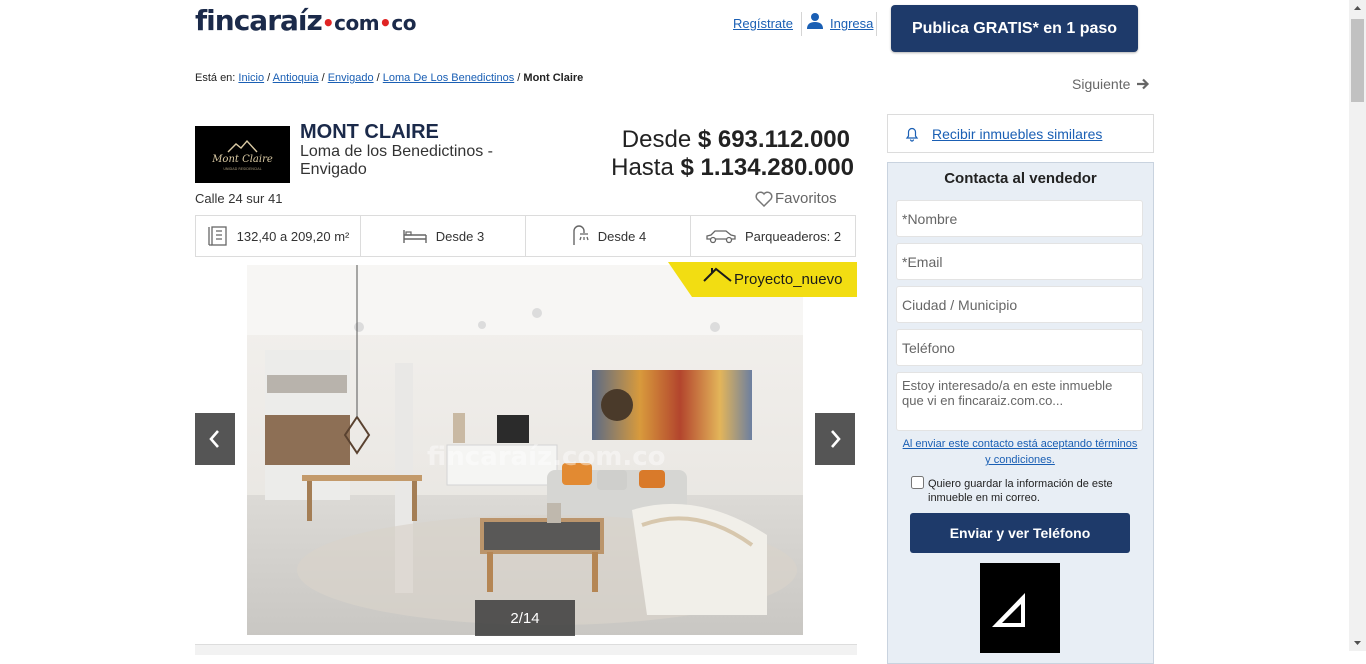 The height and width of the screenshot is (664, 1366). What do you see at coordinates (764, 199) in the screenshot?
I see `heart-icon` at bounding box center [764, 199].